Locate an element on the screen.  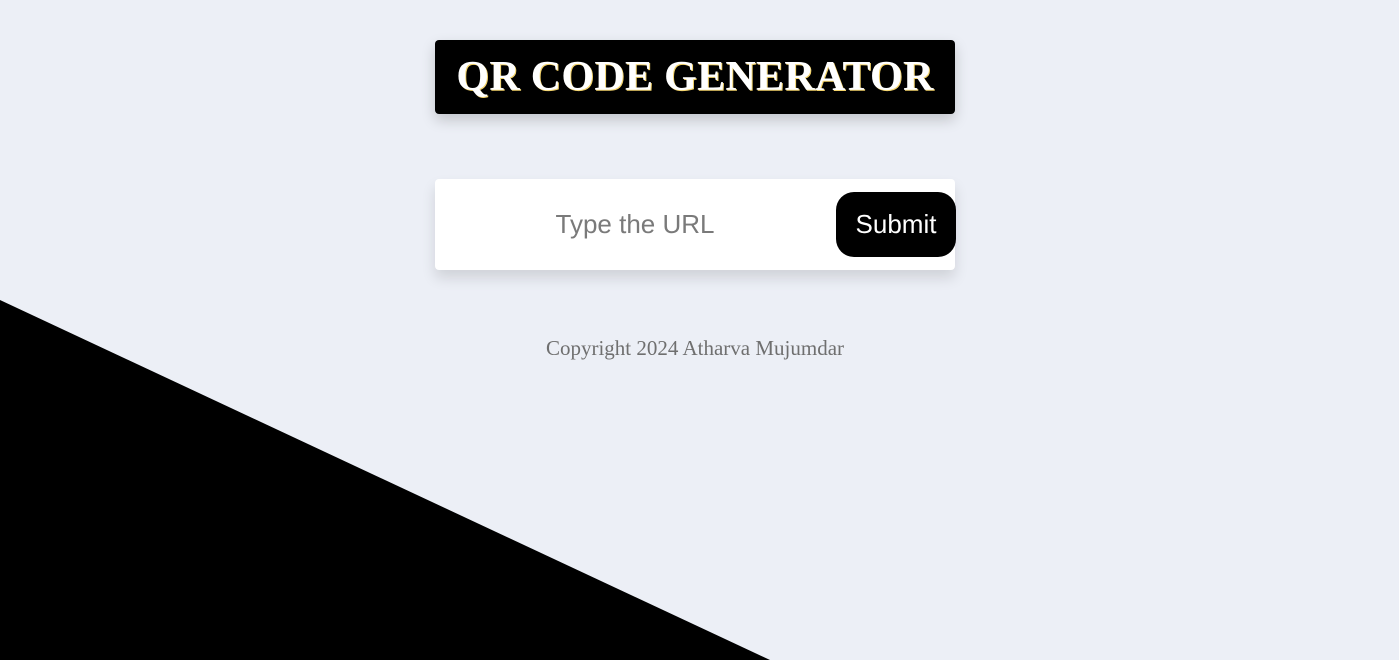
url-input is located at coordinates (635, 224).